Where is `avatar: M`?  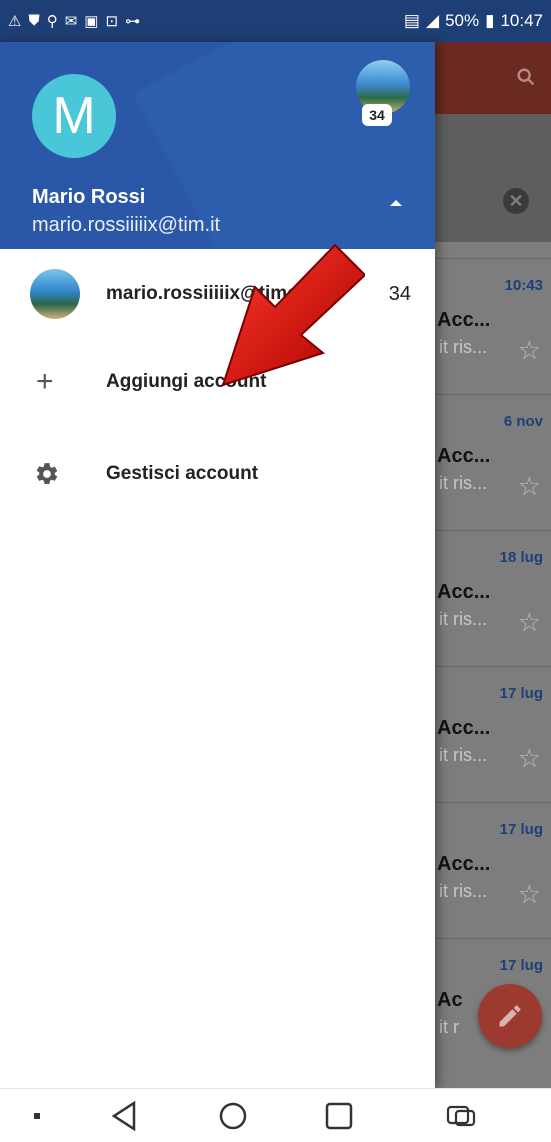
avatar: M is located at coordinates (74, 116).